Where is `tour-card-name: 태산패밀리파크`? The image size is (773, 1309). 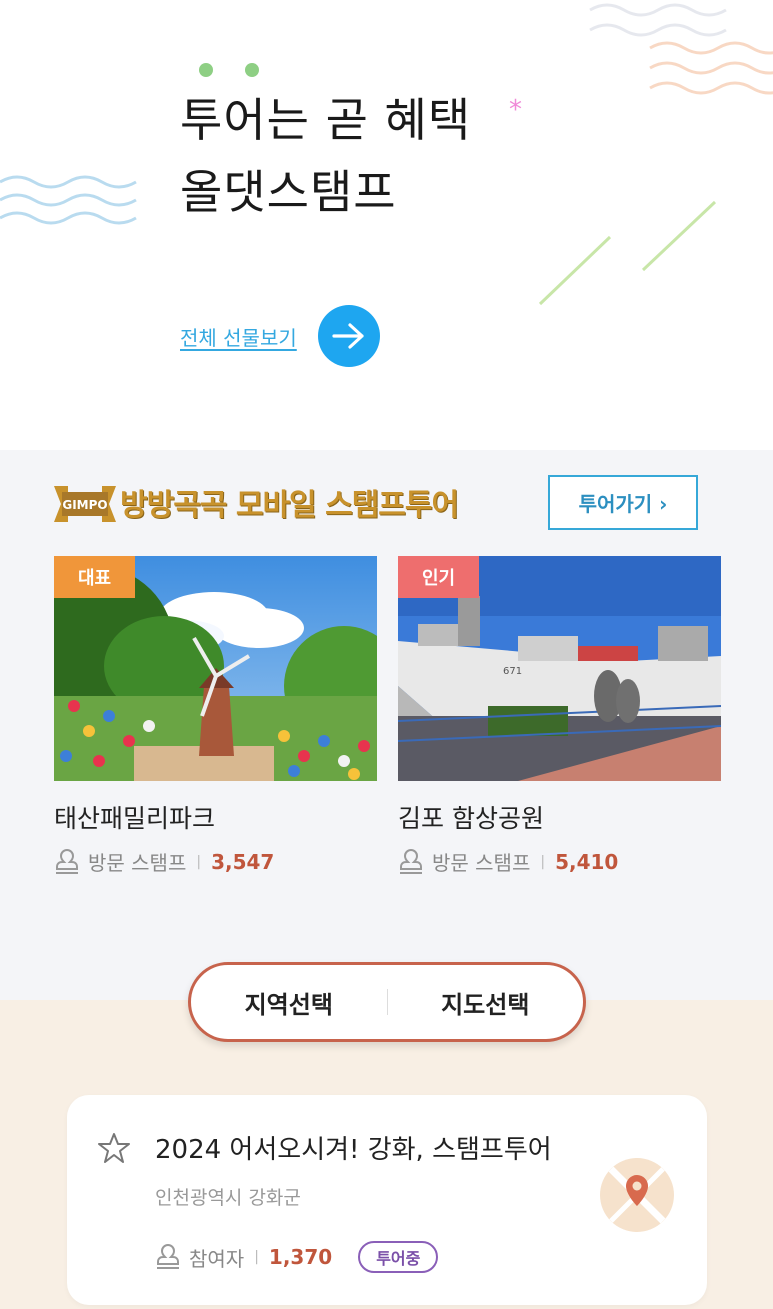
tour-card-name: 태산패밀리파크 is located at coordinates (135, 818).